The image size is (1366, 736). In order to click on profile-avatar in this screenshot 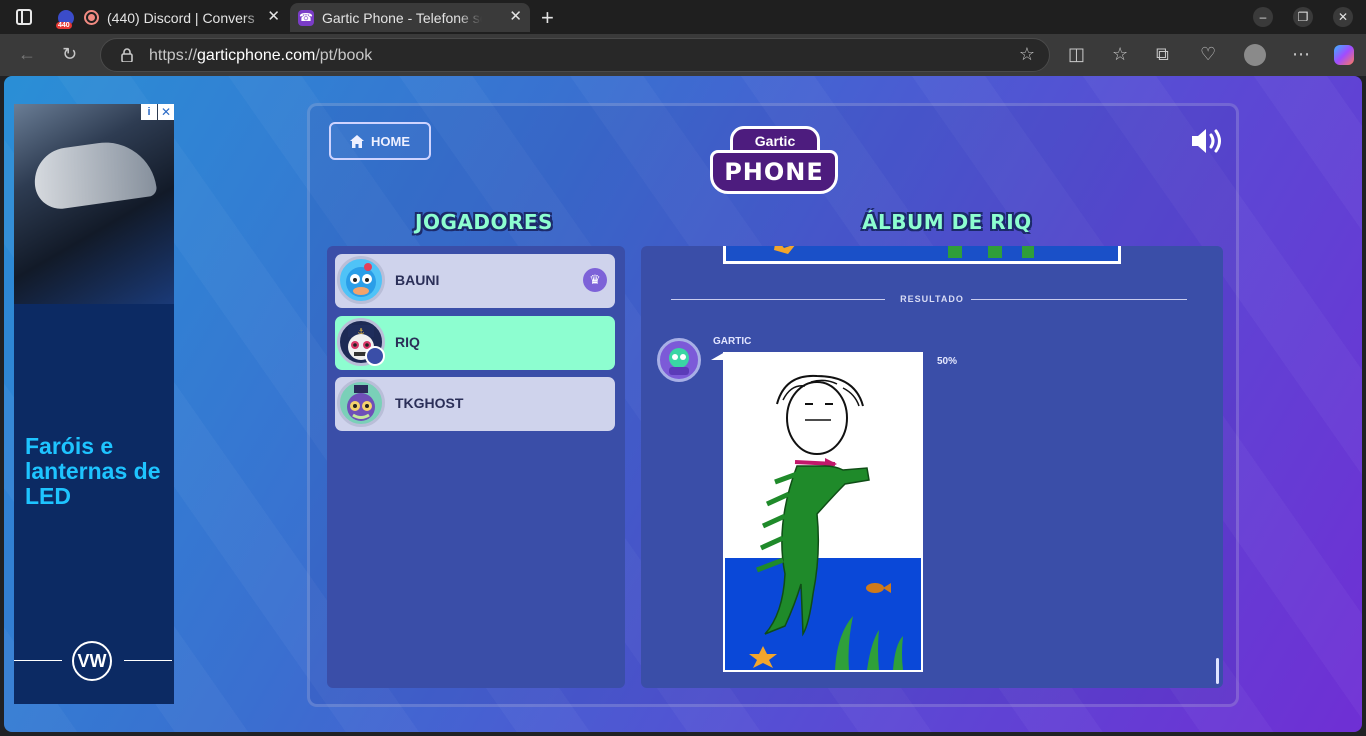, I will do `click(1255, 55)`.